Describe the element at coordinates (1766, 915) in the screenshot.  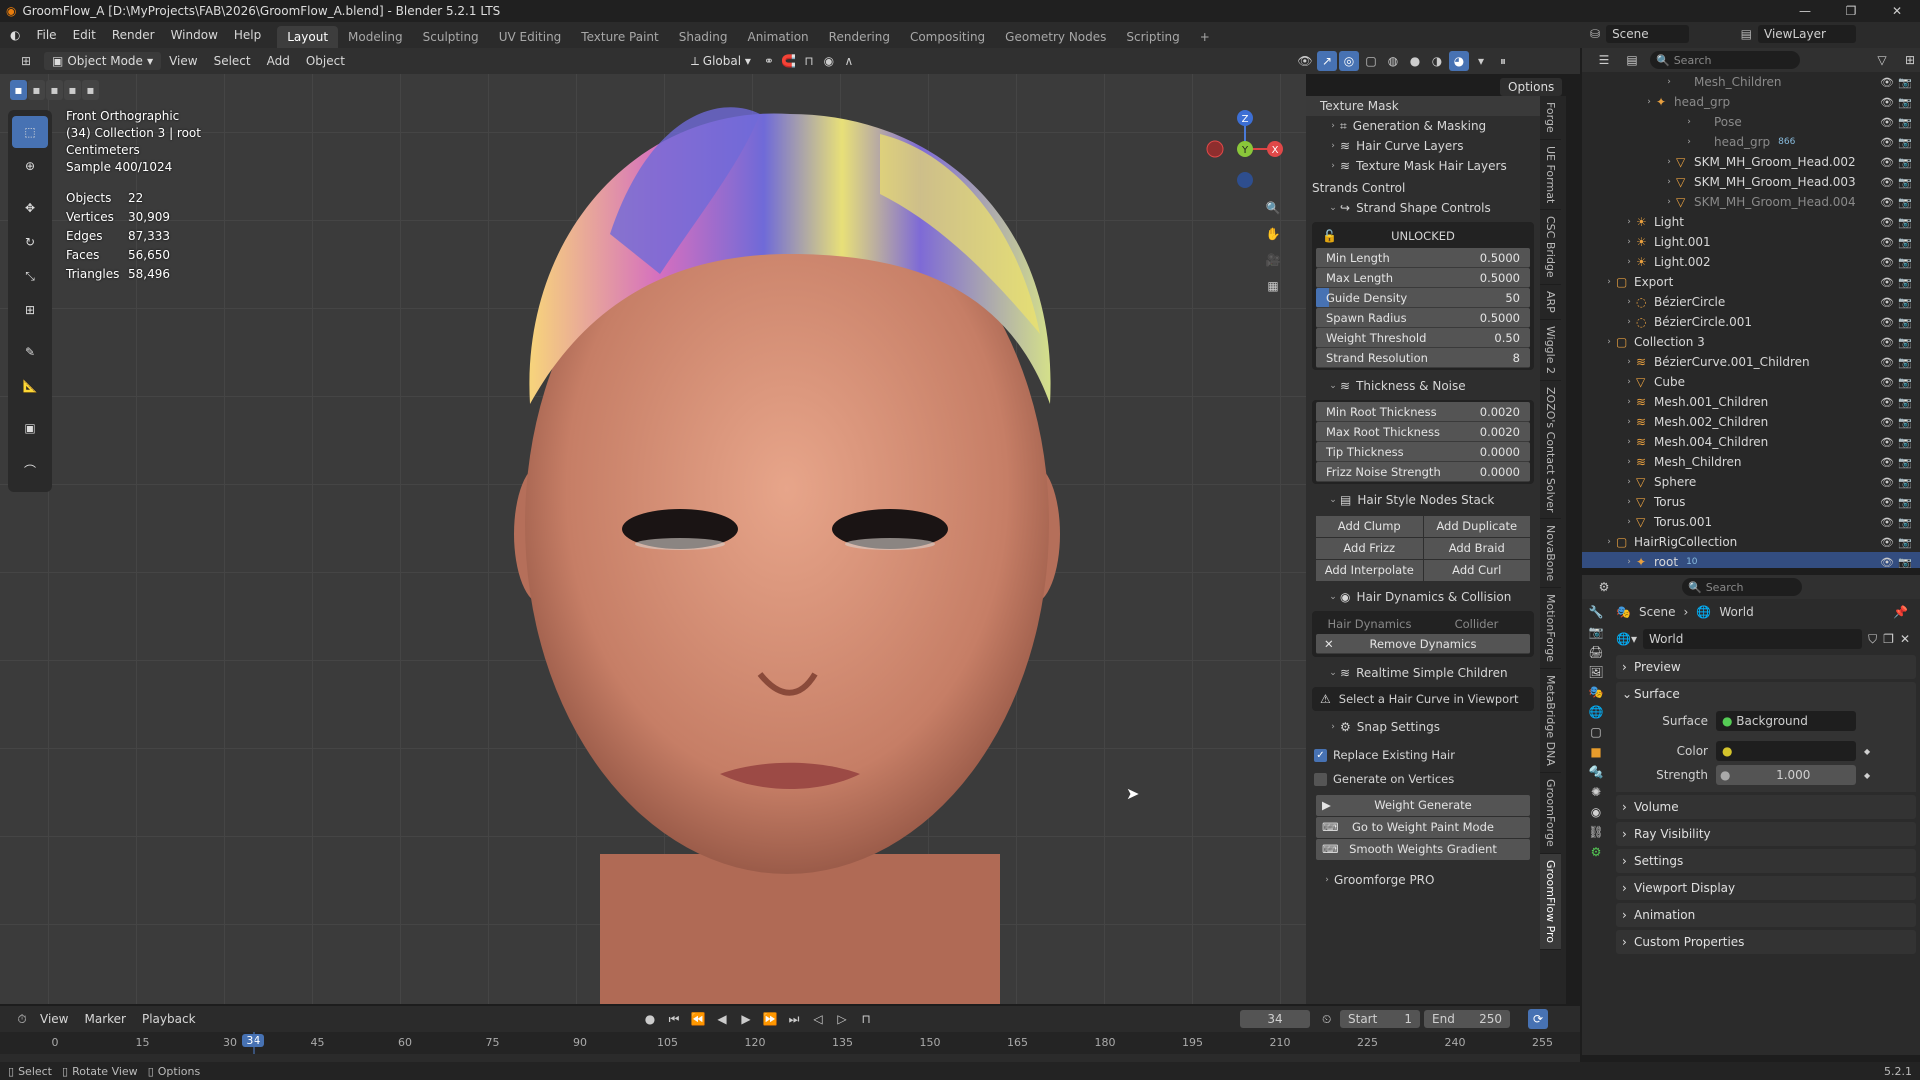
I see `panel-animation: › Animation` at that location.